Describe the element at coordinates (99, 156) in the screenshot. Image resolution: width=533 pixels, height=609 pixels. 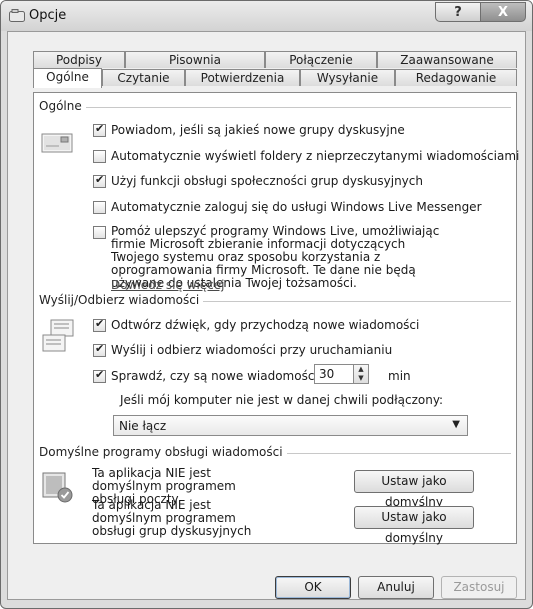
I see `auto-show-unread-folders-checkbox` at that location.